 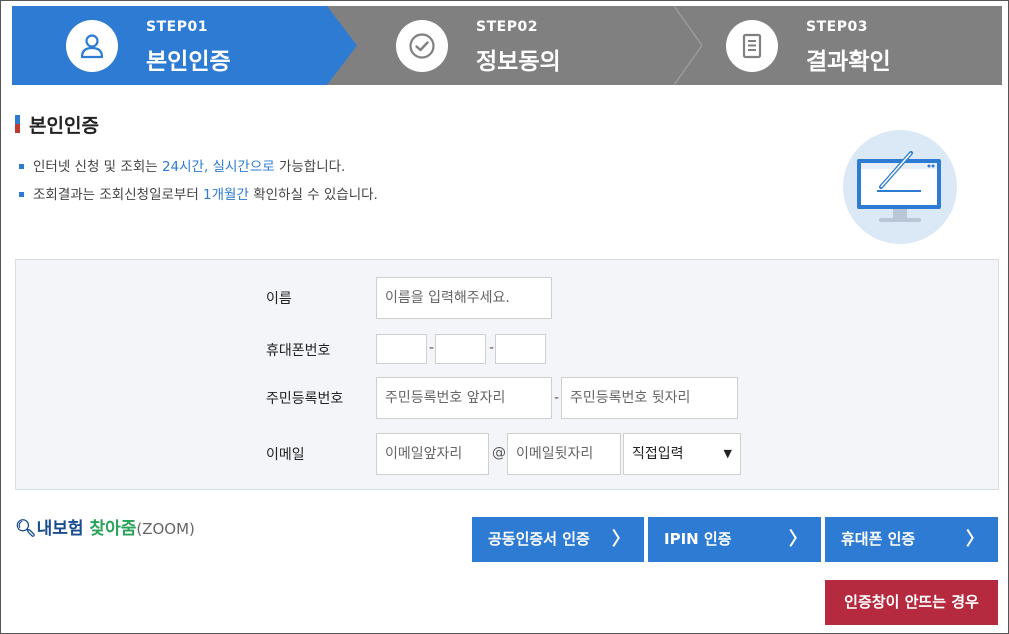 I want to click on step-1-number: STEP01, so click(x=177, y=27).